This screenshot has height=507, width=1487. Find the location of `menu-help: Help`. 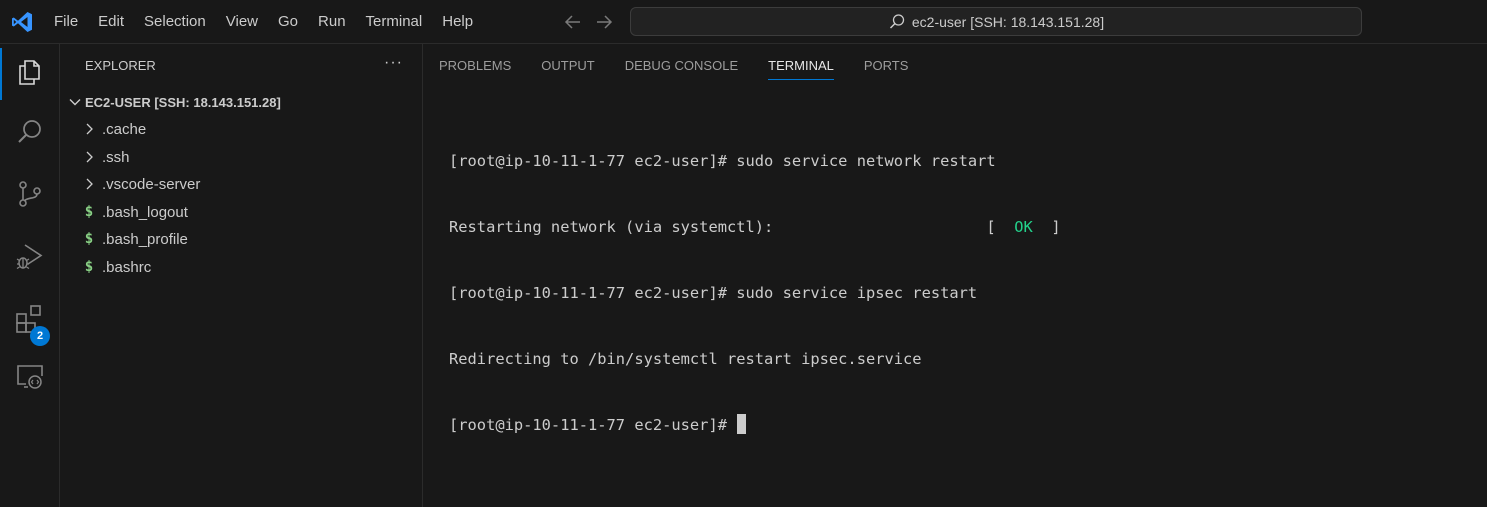

menu-help: Help is located at coordinates (457, 22).